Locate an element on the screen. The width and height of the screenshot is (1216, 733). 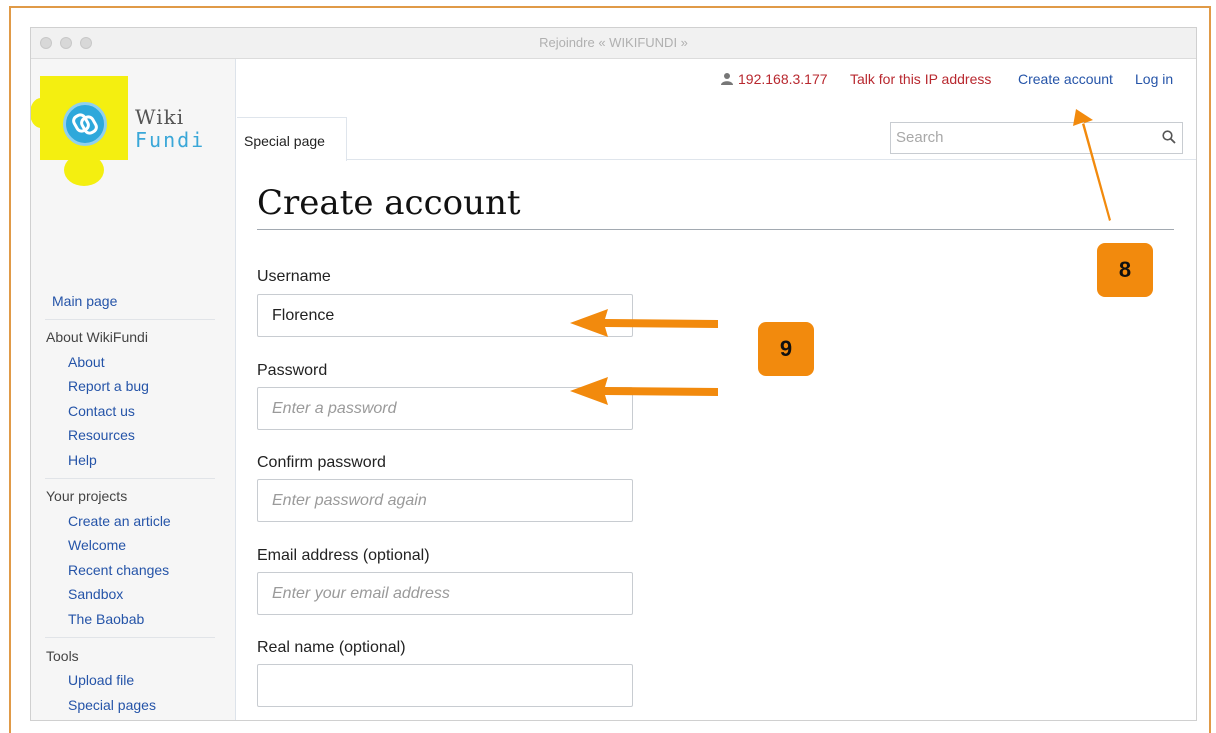
arrow-to-username is located at coordinates (644, 323).